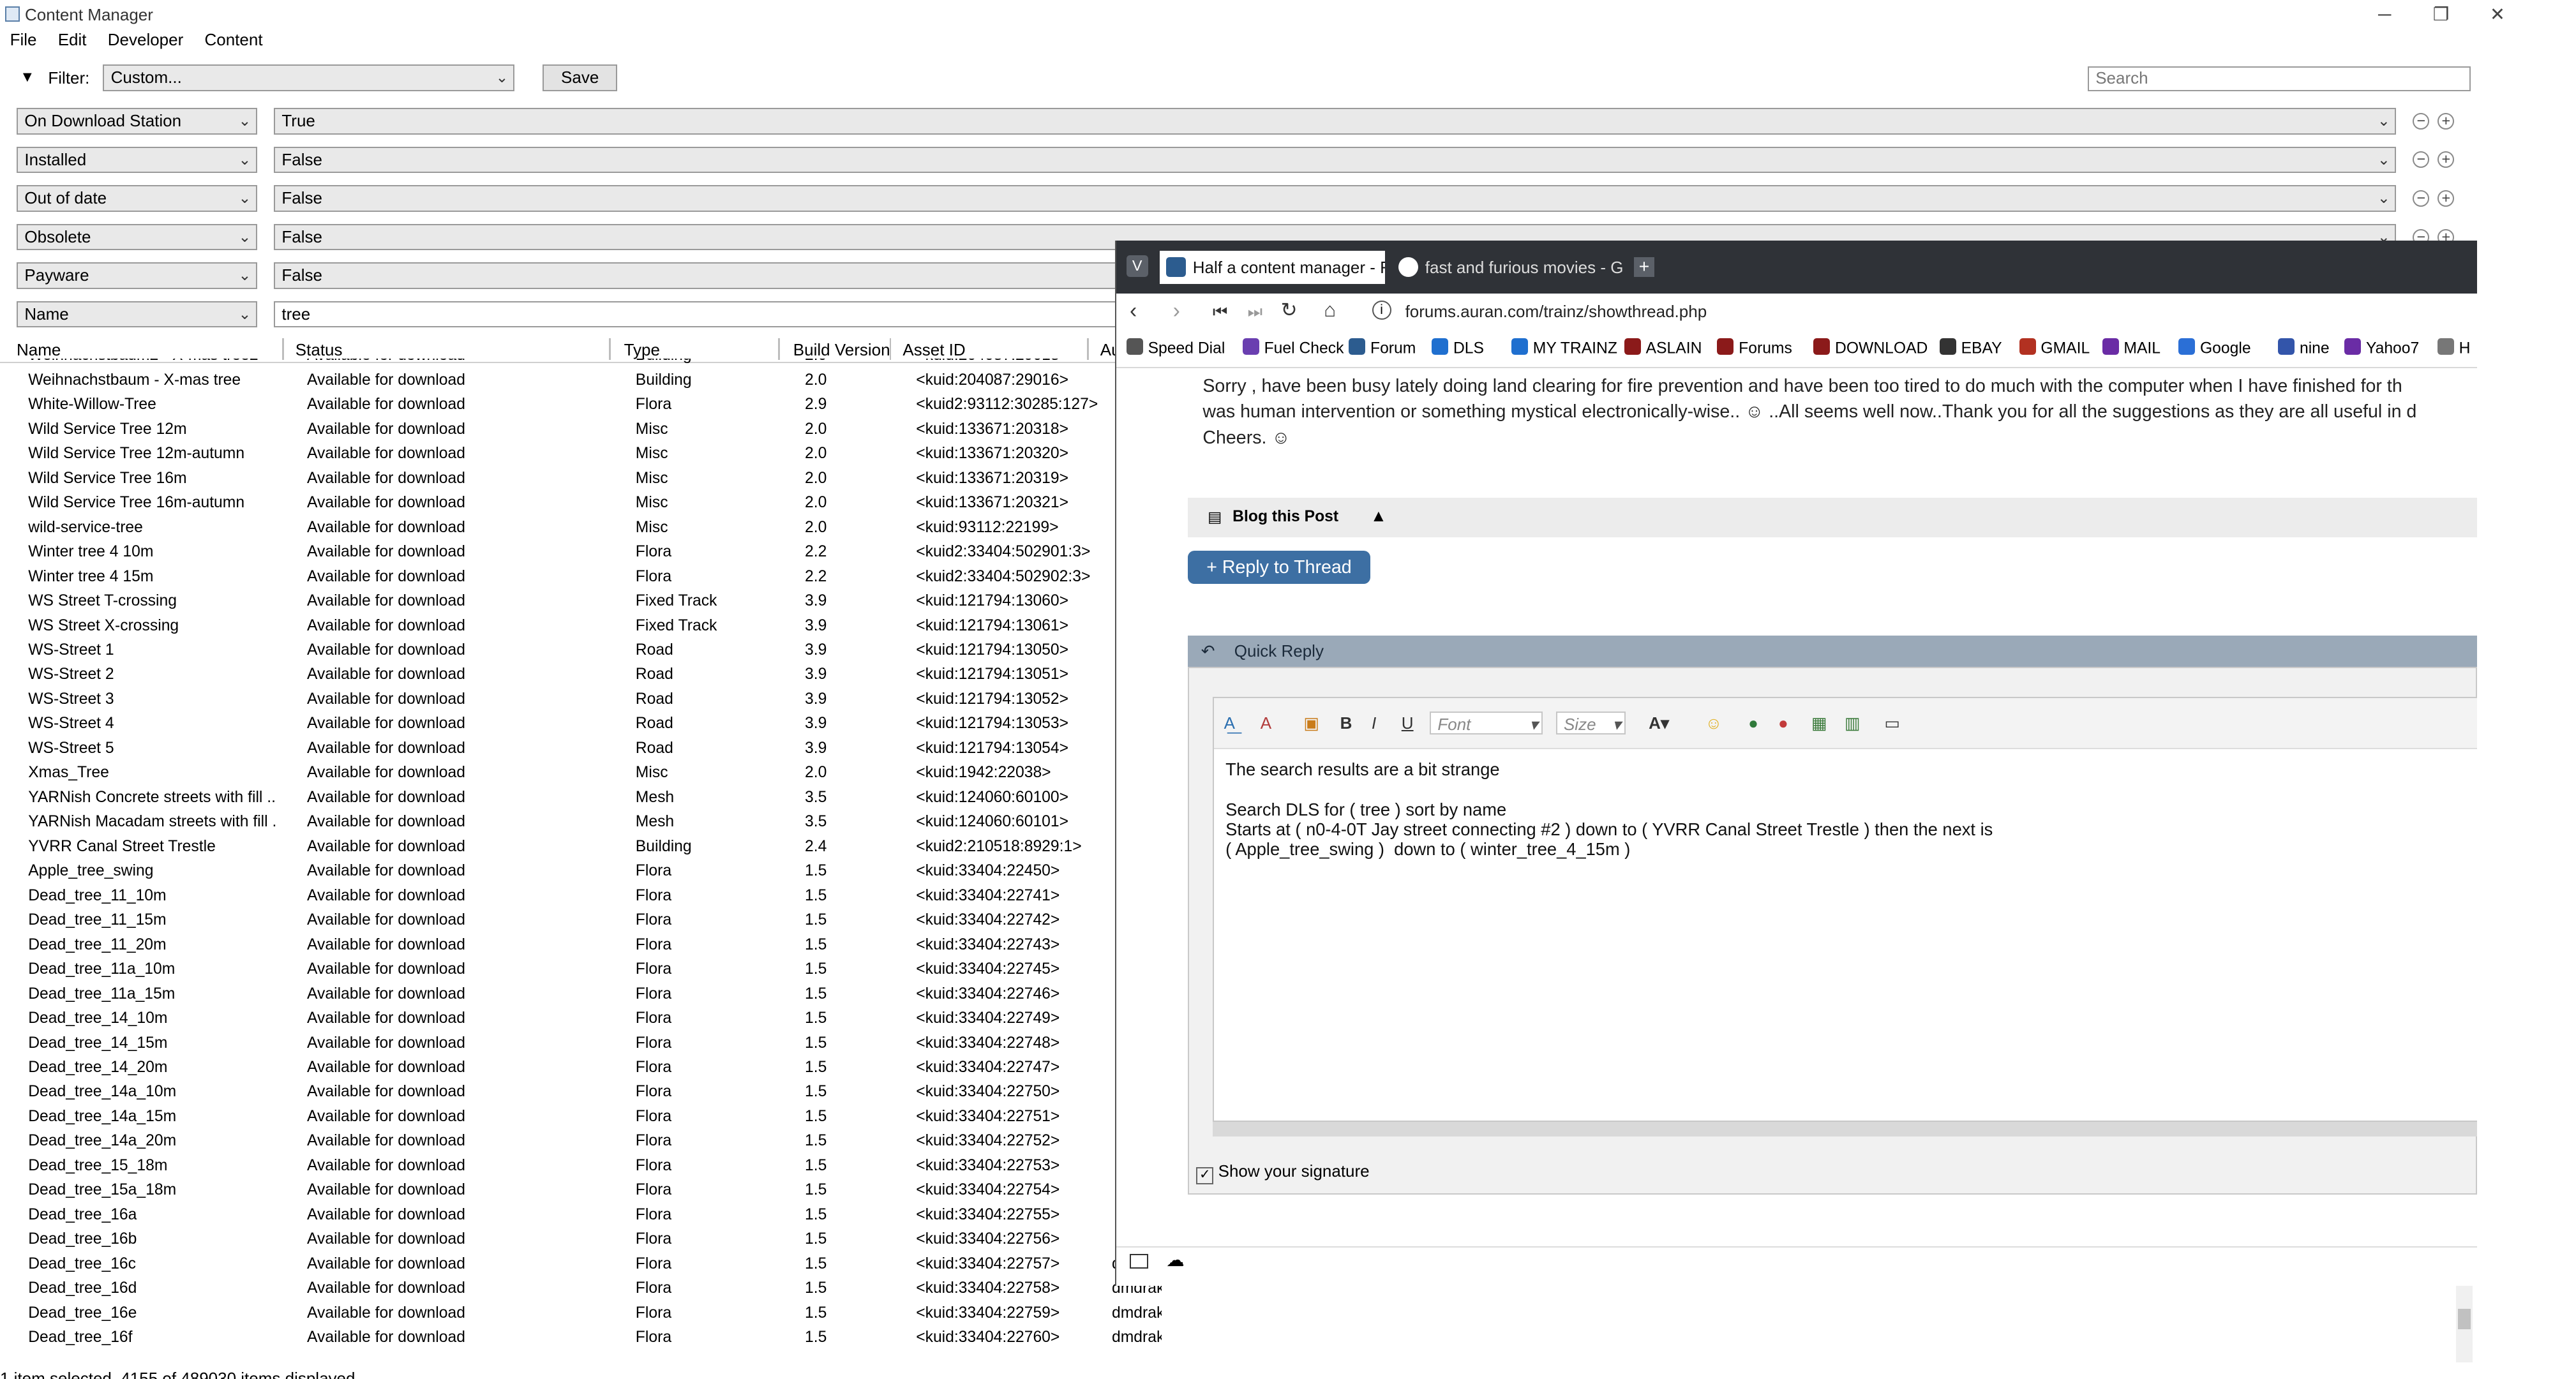  I want to click on cloud-icon: ☁, so click(1175, 1260).